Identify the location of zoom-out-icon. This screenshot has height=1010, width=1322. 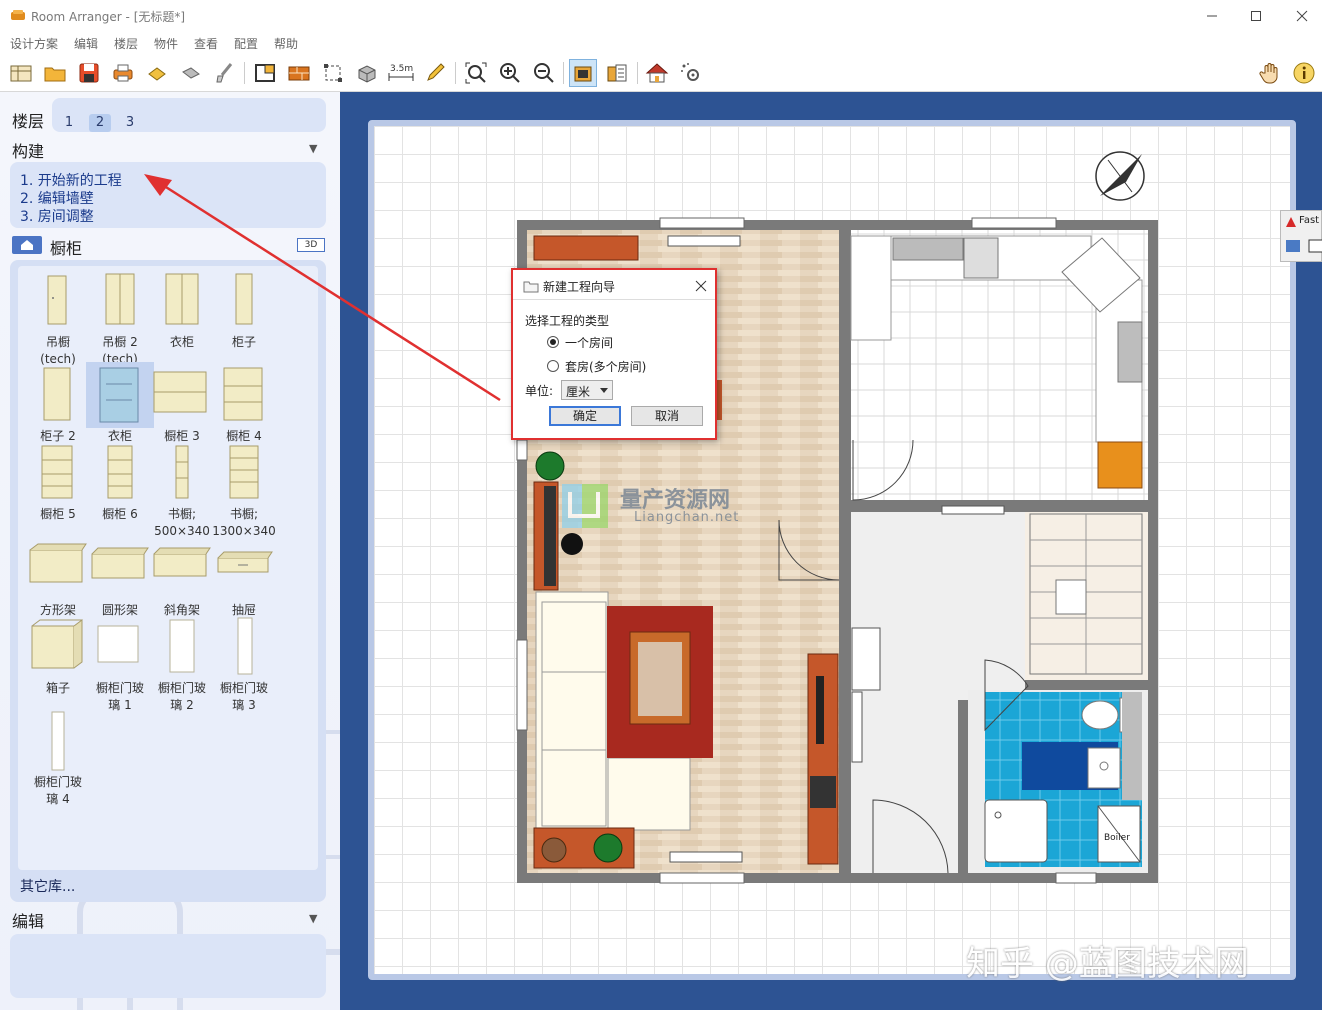
(544, 73).